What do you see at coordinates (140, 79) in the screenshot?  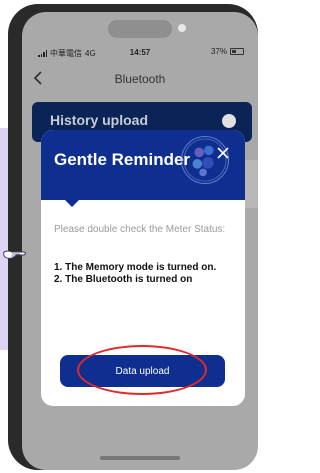 I see `nav-title: Bluetooth` at bounding box center [140, 79].